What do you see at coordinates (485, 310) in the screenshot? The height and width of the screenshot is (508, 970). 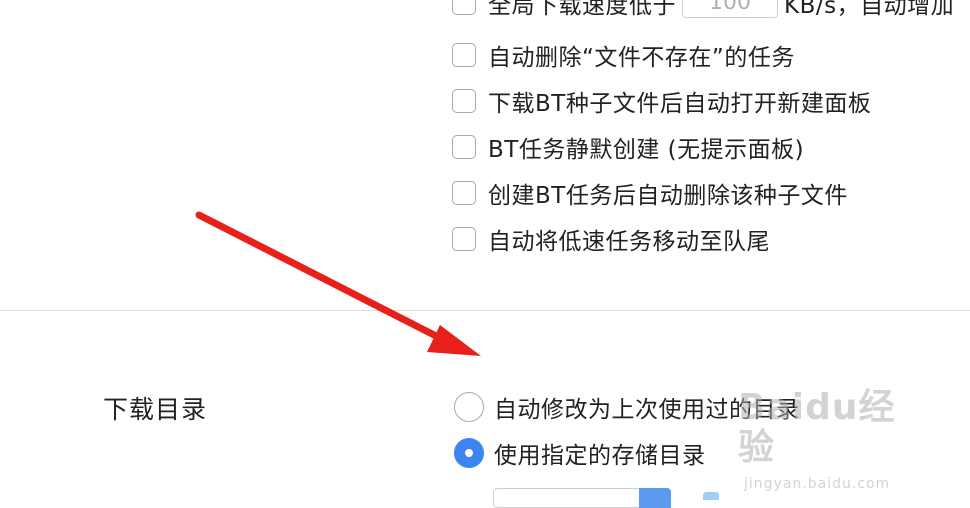 I see `section-divider` at bounding box center [485, 310].